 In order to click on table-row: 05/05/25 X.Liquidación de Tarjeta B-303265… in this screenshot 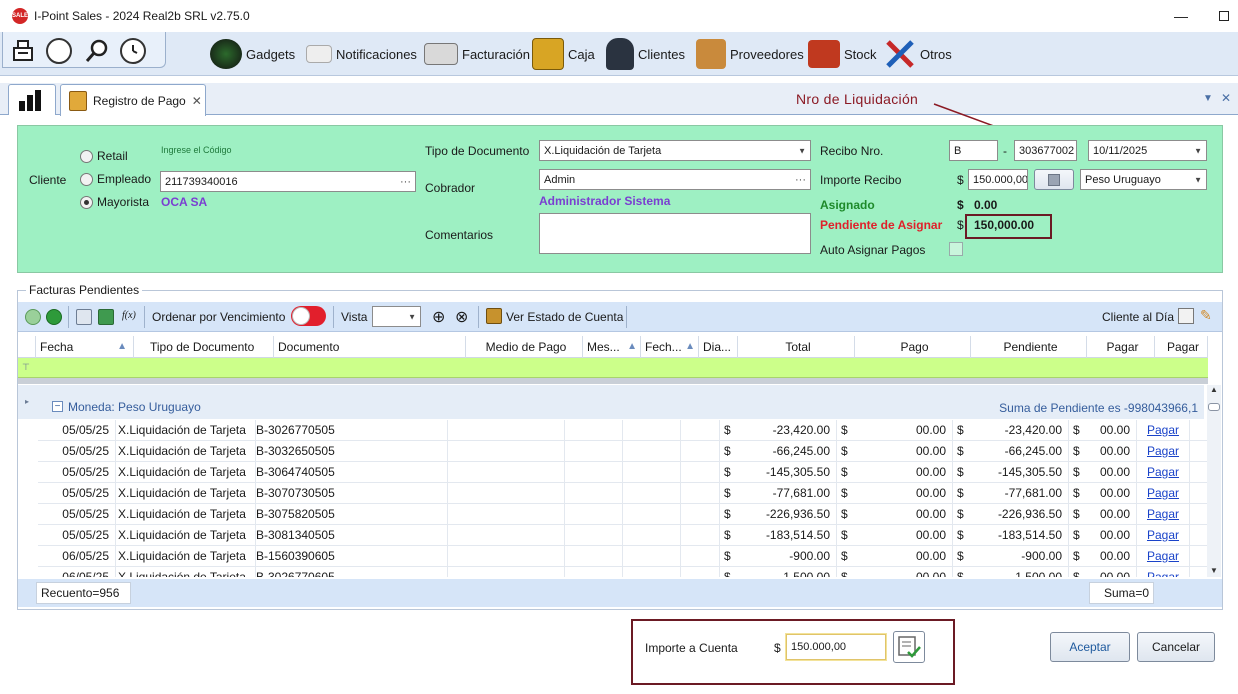, I will do `click(623, 451)`.